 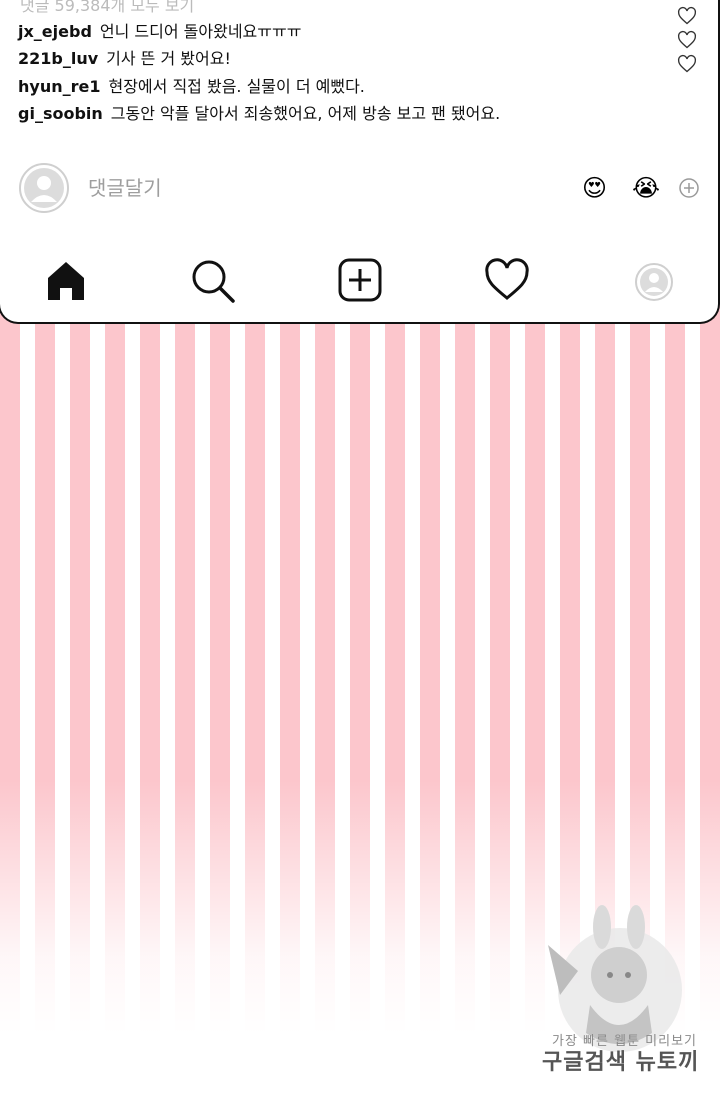 What do you see at coordinates (58, 58) in the screenshot?
I see `comment-username: 221b_luv` at bounding box center [58, 58].